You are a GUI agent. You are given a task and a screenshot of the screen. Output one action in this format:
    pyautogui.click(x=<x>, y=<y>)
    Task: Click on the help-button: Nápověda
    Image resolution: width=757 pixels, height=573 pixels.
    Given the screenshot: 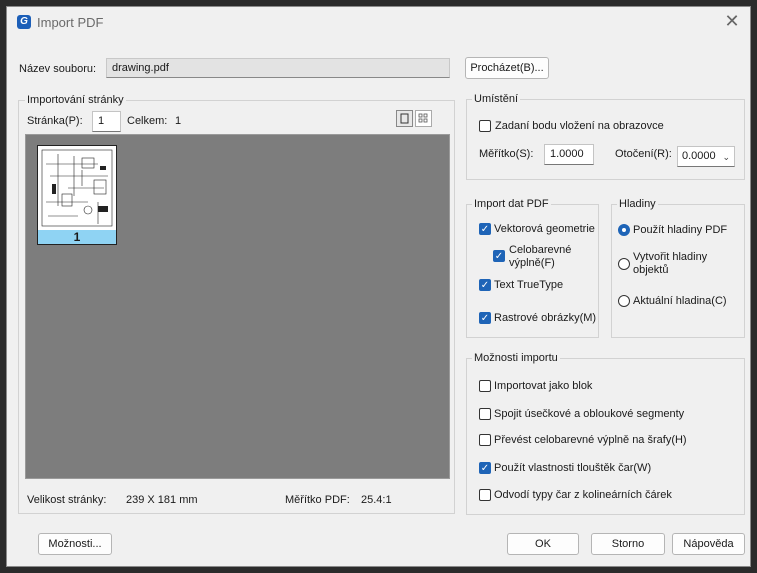 What is the action you would take?
    pyautogui.click(x=708, y=544)
    